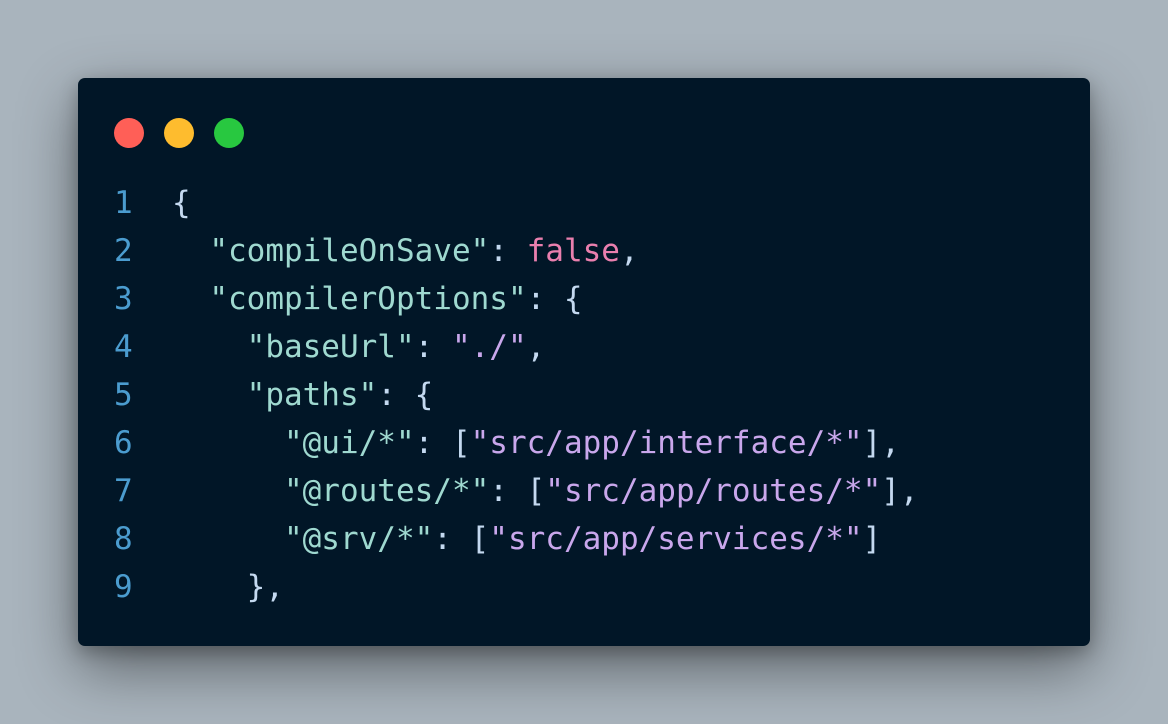  What do you see at coordinates (123, 347) in the screenshot?
I see `line-number: 4` at bounding box center [123, 347].